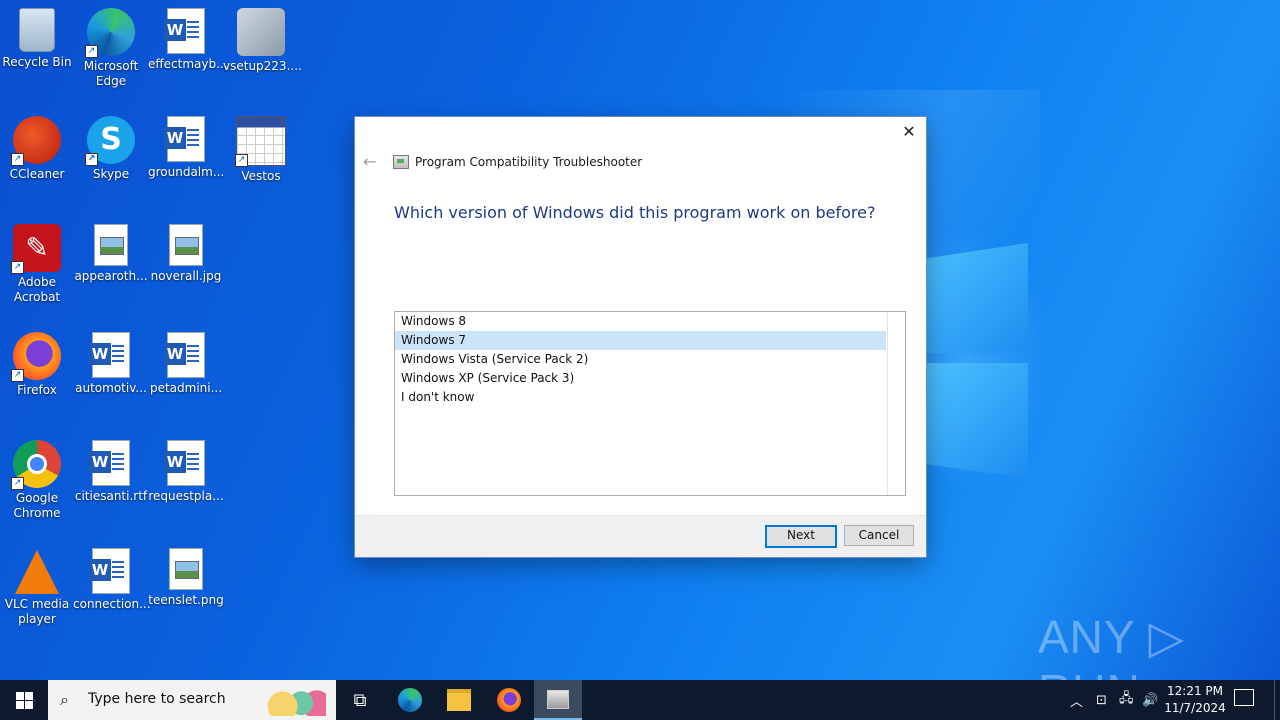 The width and height of the screenshot is (1280, 720). Describe the element at coordinates (369, 161) in the screenshot. I see `back-arrow-icon: ←` at that location.